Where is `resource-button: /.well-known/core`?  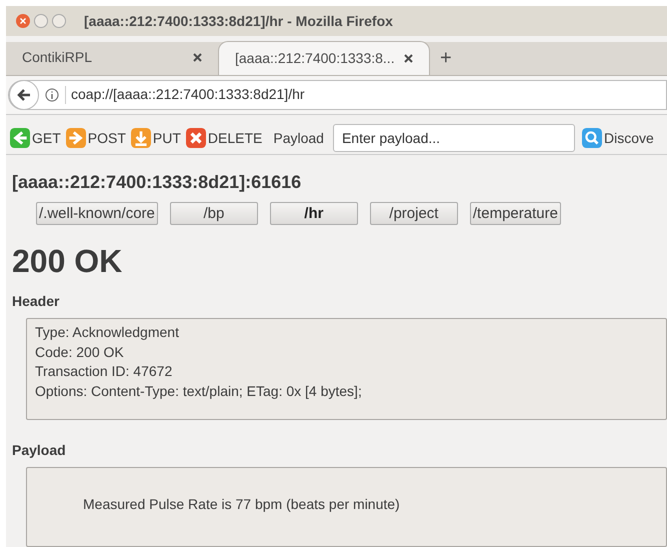 resource-button: /.well-known/core is located at coordinates (97, 213).